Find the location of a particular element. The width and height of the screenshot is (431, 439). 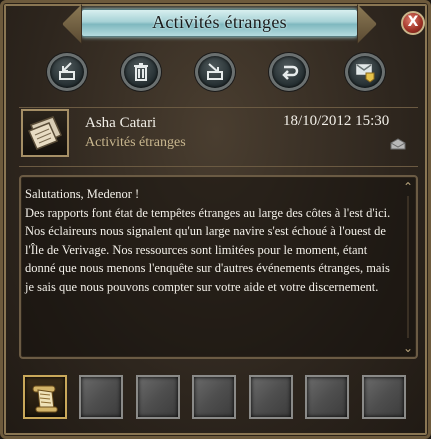

delete-icon is located at coordinates (141, 72).